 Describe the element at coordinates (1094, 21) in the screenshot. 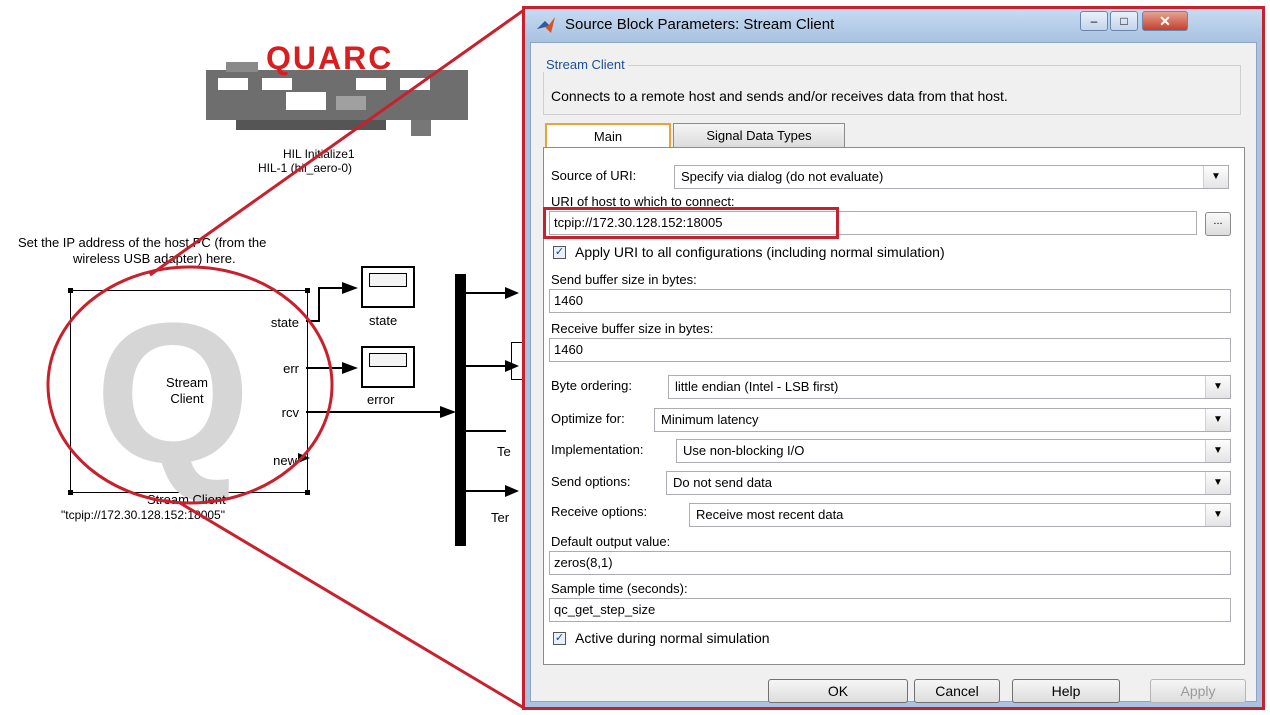

I see `minimize-button: –` at that location.